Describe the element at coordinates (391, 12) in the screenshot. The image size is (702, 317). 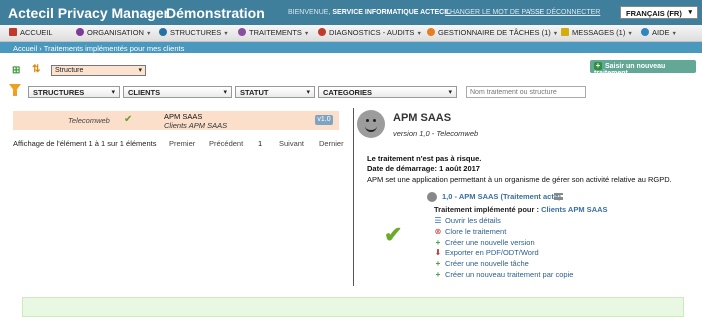
I see `current-user: SERVICE INFORMATIQUE ACTECIL` at that location.